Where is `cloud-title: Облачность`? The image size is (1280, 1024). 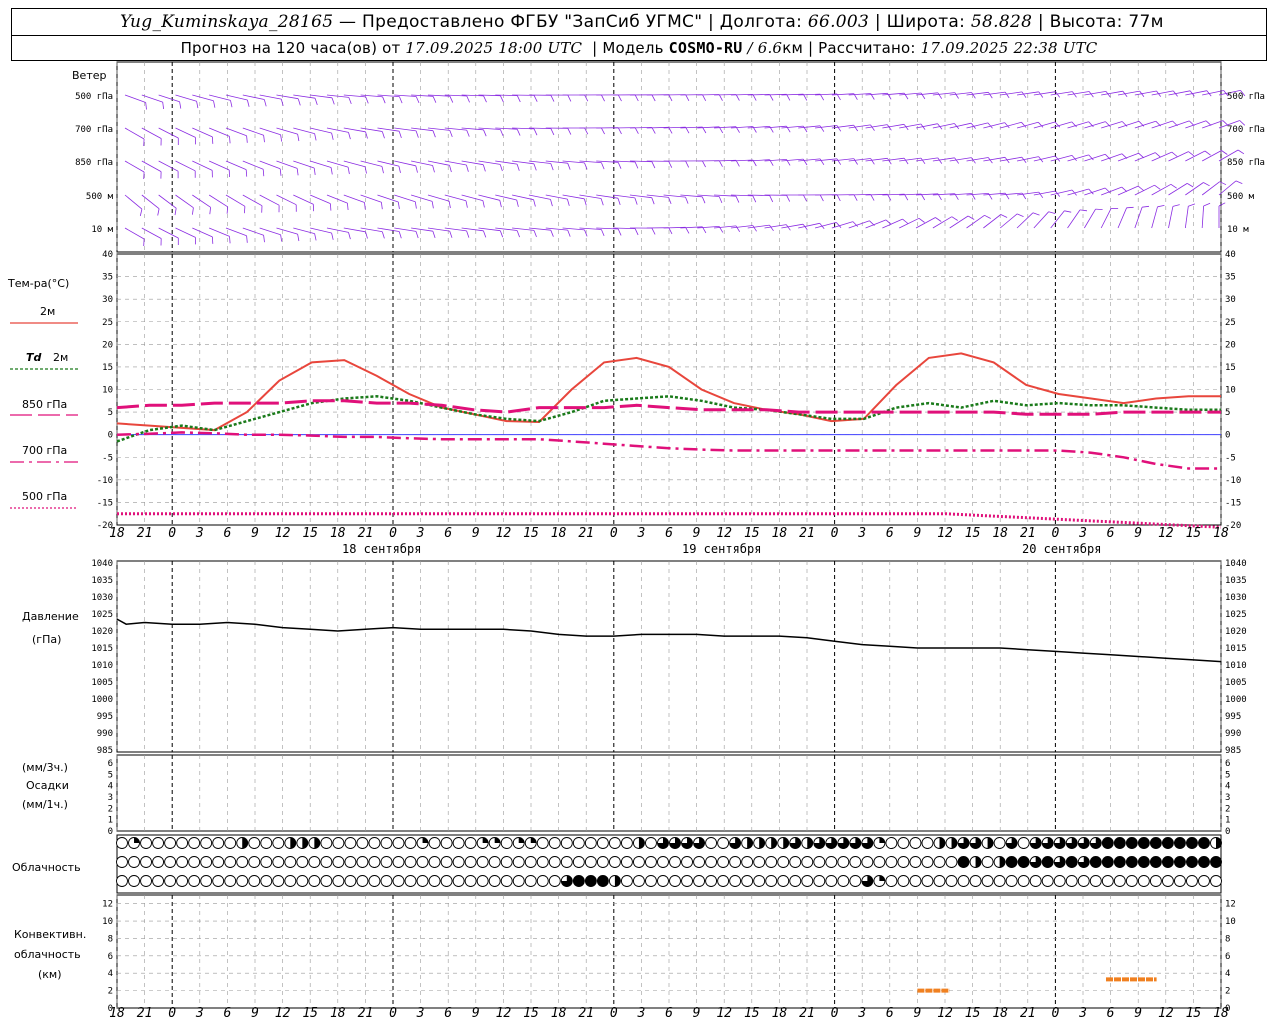
cloud-title: Облачность is located at coordinates (46, 867).